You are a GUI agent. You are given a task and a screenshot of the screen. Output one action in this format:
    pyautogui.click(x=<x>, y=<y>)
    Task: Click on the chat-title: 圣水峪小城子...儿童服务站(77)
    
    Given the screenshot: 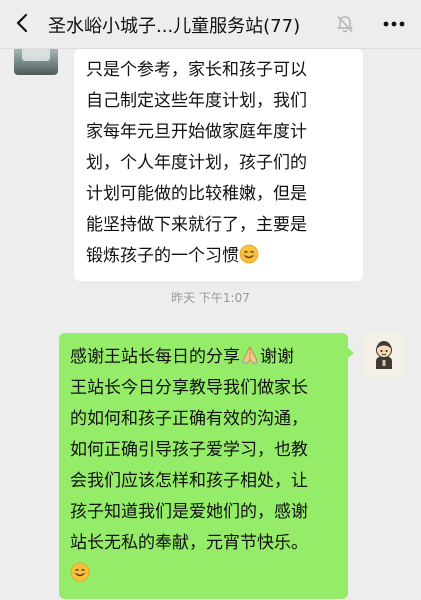 What is the action you would take?
    pyautogui.click(x=174, y=25)
    